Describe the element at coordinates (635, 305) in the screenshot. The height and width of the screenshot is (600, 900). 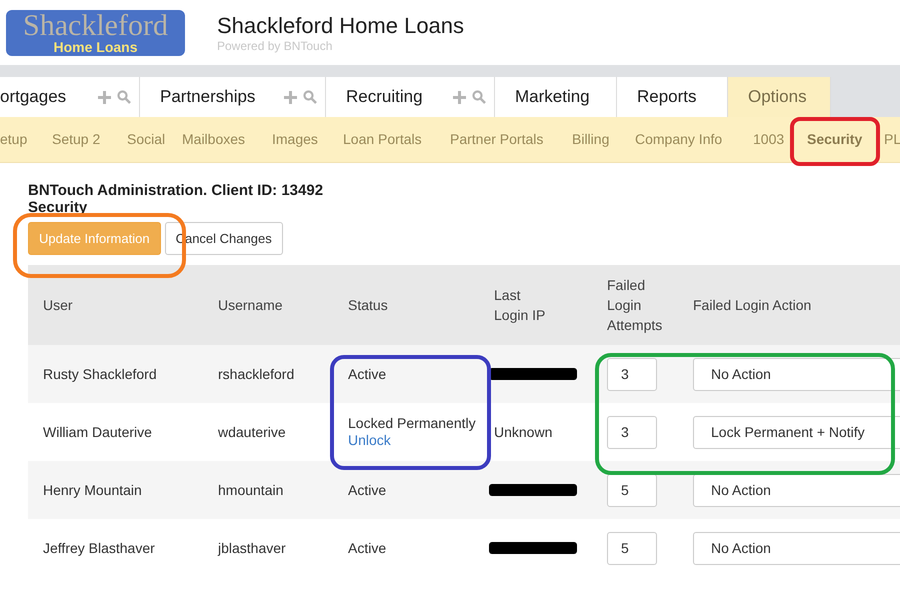
I see `column-header: Failed Login Attempts` at that location.